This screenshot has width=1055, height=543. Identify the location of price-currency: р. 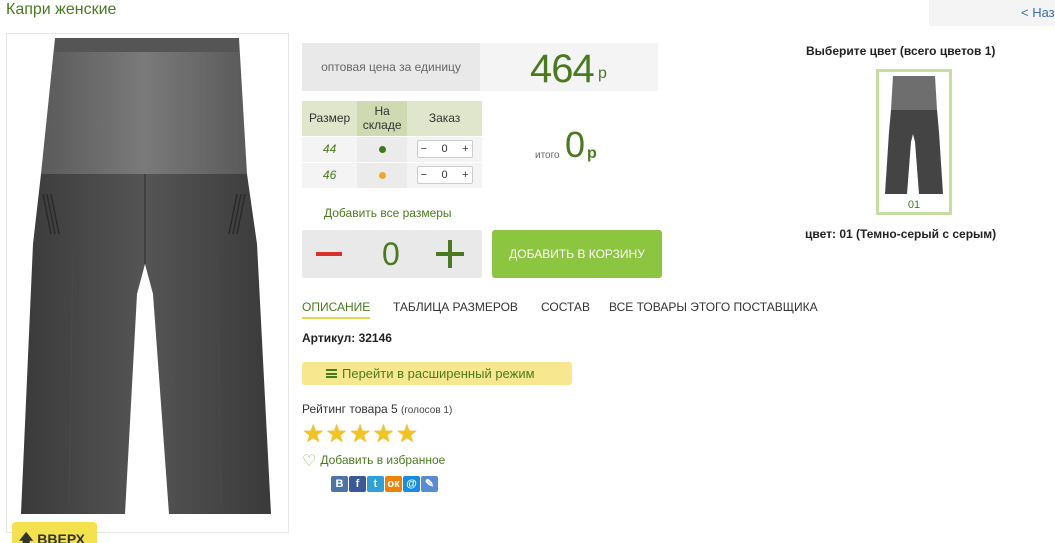
(602, 73).